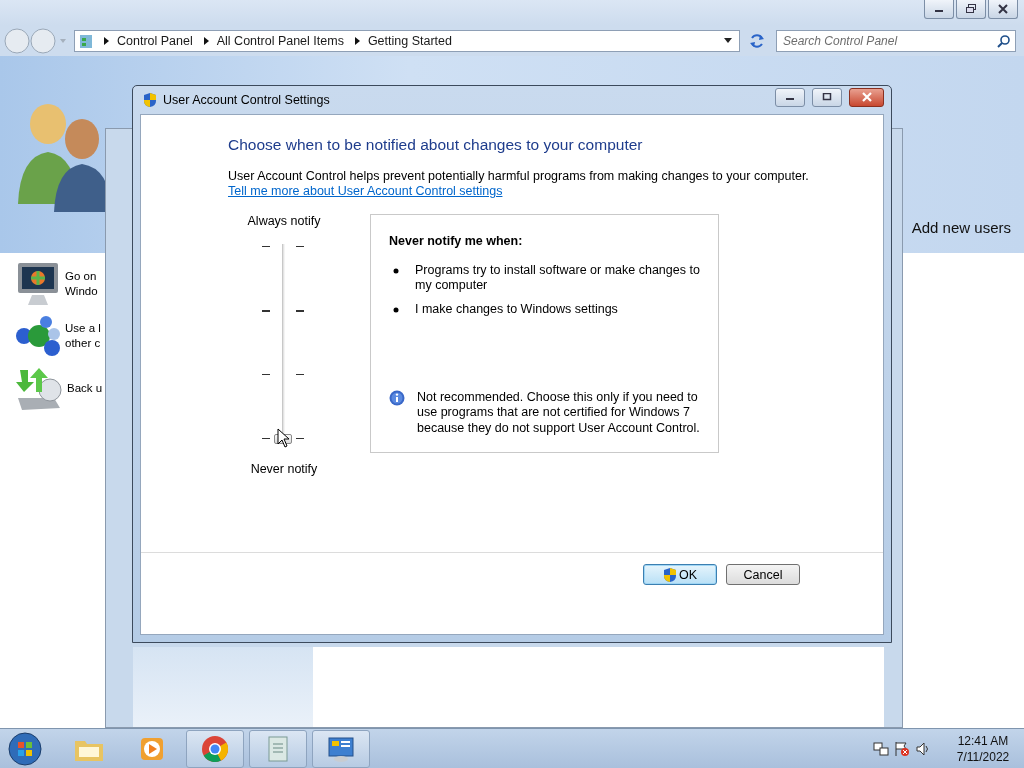 The width and height of the screenshot is (1024, 768). What do you see at coordinates (558, 412) in the screenshot?
I see `note-text: Not recommended. Choose this only if you need to use programs that are not certified for Windows 7 because they do not support User Account Control.` at bounding box center [558, 412].